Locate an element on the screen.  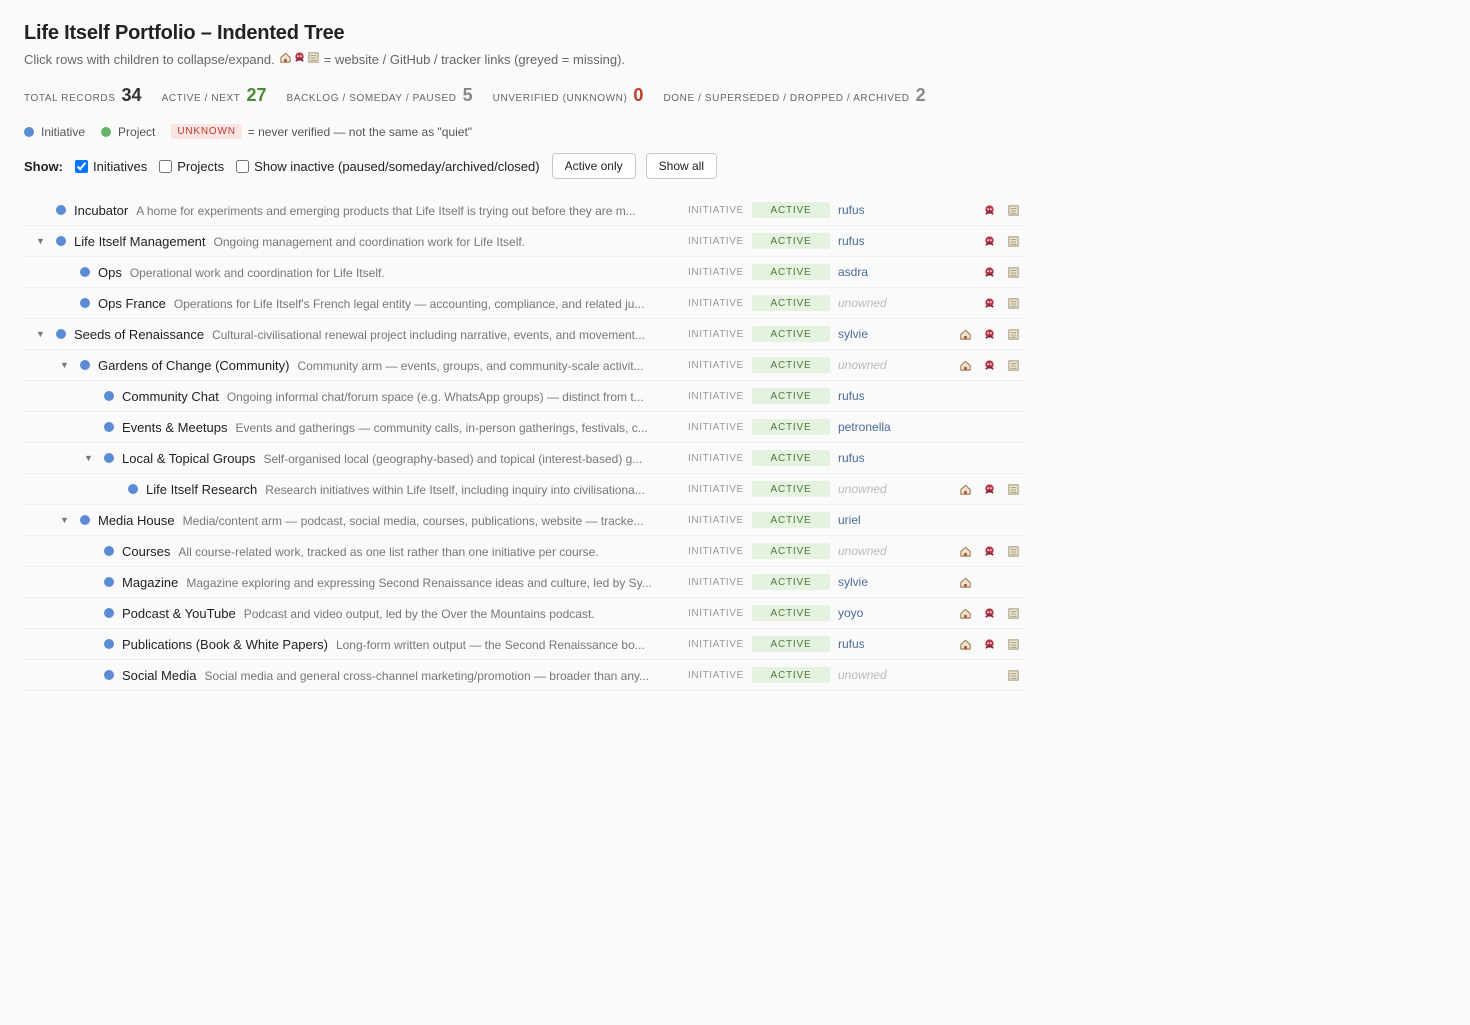
row-name: Ops is located at coordinates (110, 272).